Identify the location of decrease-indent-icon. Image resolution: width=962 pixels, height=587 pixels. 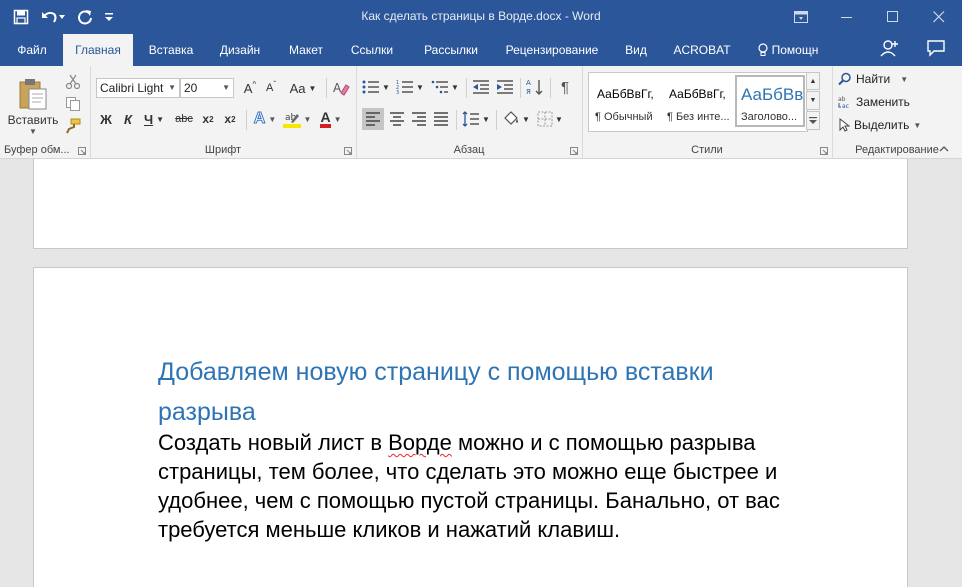
(481, 87).